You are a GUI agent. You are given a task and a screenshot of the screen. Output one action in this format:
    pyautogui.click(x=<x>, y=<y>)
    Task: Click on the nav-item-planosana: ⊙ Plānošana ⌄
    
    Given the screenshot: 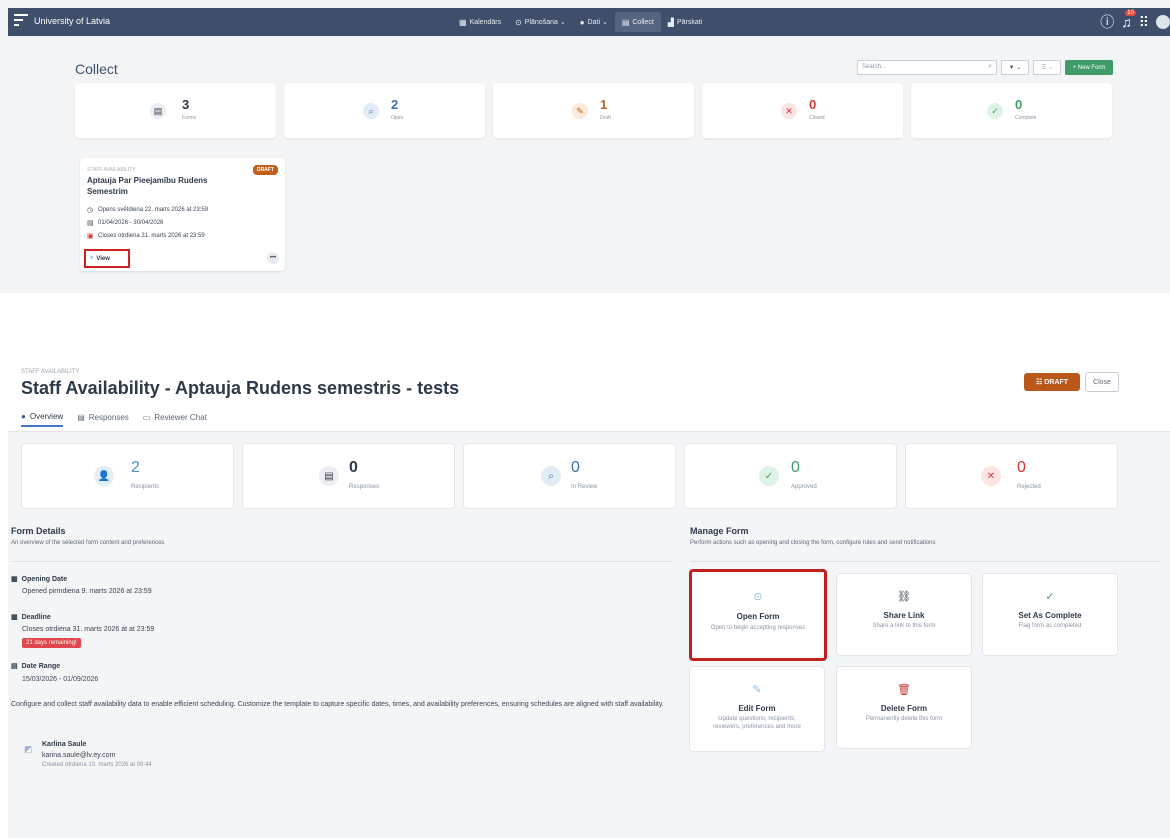 What is the action you would take?
    pyautogui.click(x=540, y=22)
    